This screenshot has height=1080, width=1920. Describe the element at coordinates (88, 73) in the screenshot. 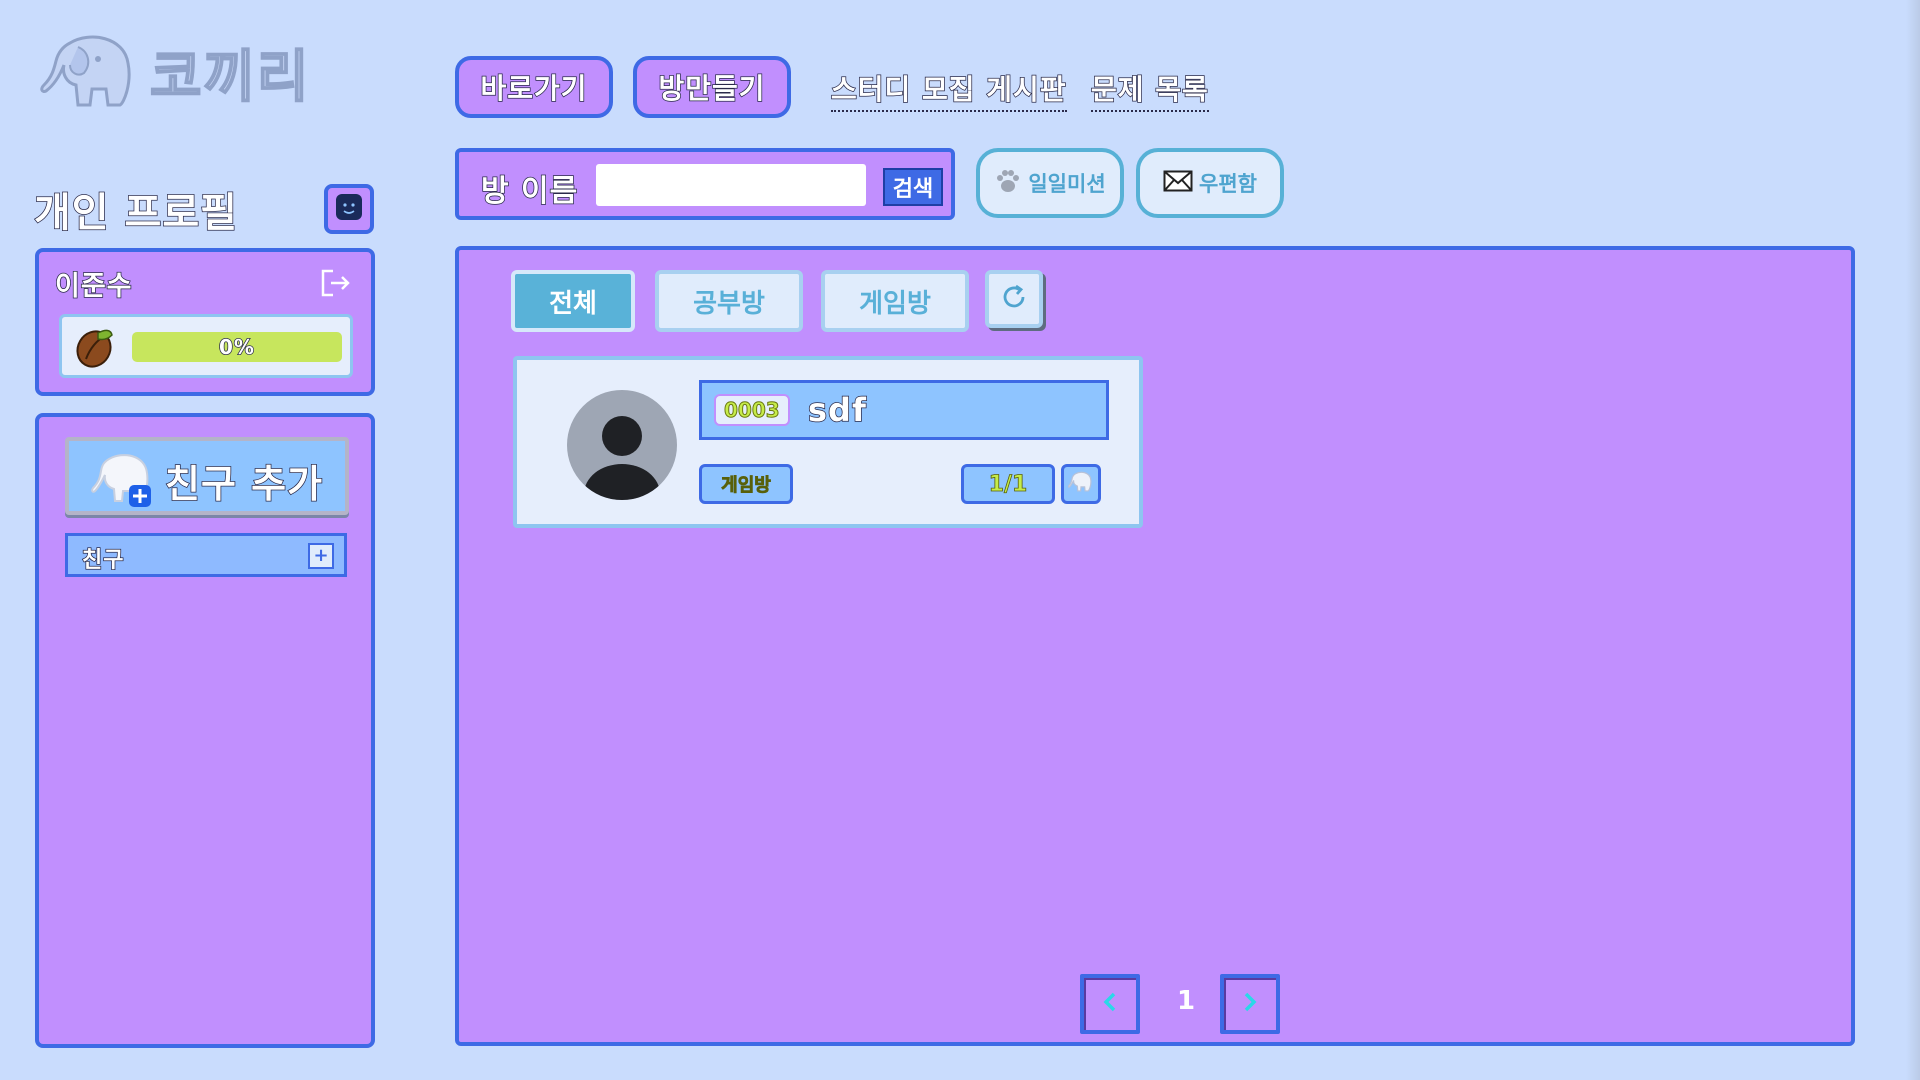

I see `elephant-logo-icon` at that location.